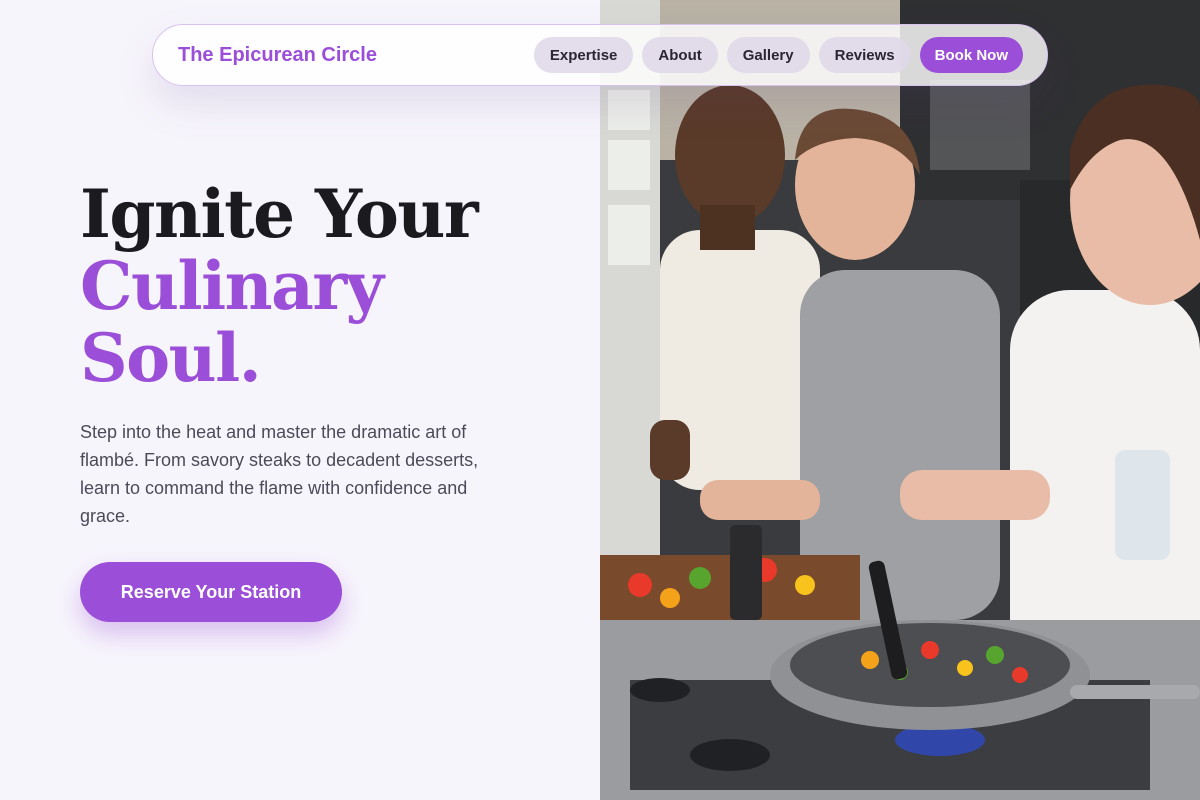  Describe the element at coordinates (583, 55) in the screenshot. I see `nav-link-expertise: Expertise` at that location.